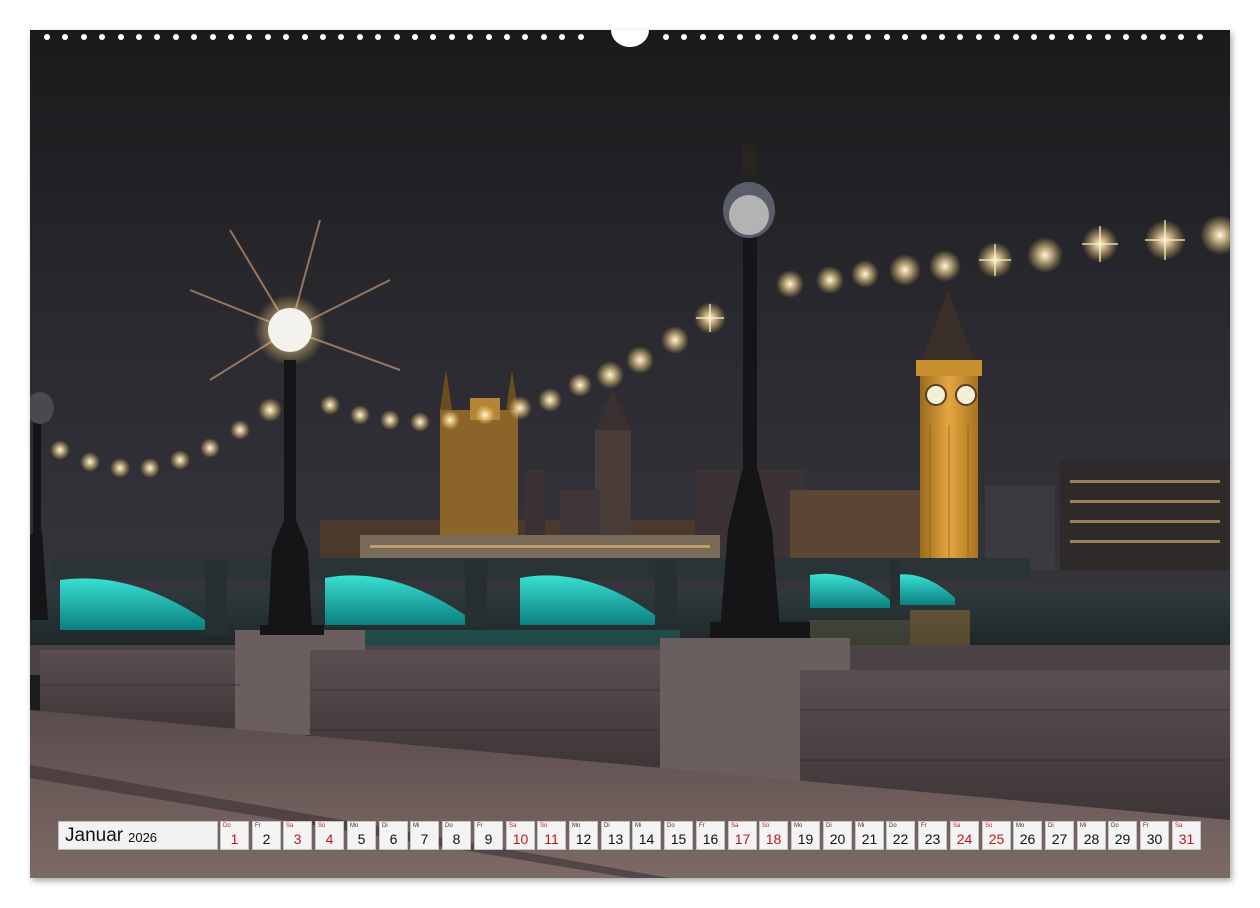 This screenshot has width=1260, height=908. Describe the element at coordinates (1027, 839) in the screenshot. I see `day-number: 26` at that location.